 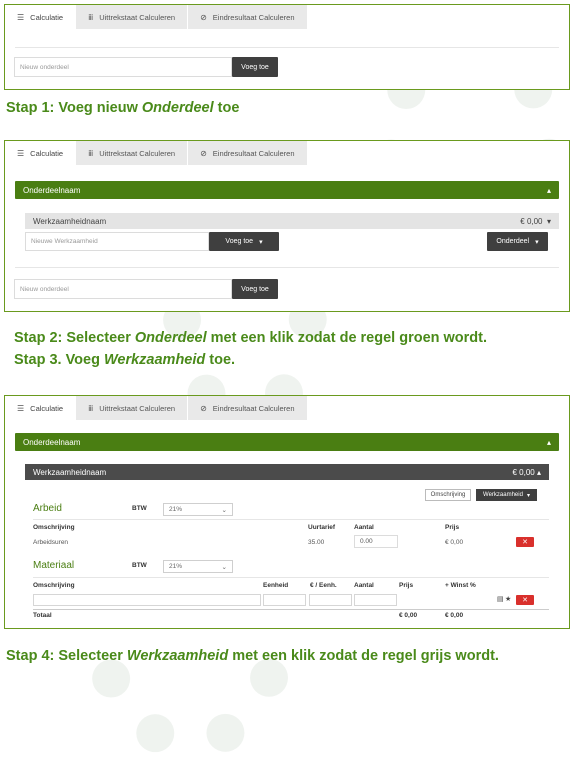 What do you see at coordinates (147, 600) in the screenshot?
I see `omschrijving-input` at bounding box center [147, 600].